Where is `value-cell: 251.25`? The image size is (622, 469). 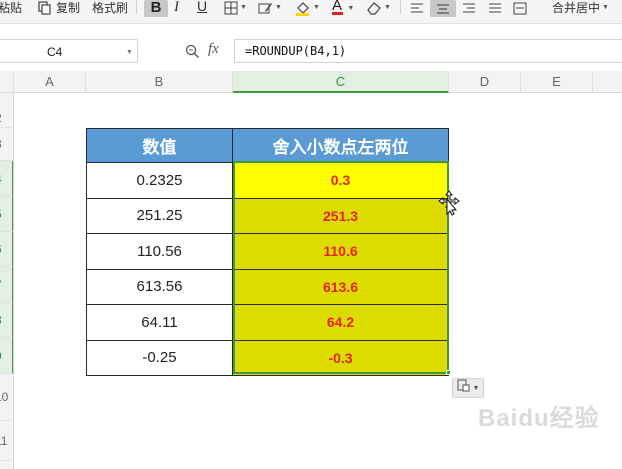
value-cell: 251.25 is located at coordinates (159, 215).